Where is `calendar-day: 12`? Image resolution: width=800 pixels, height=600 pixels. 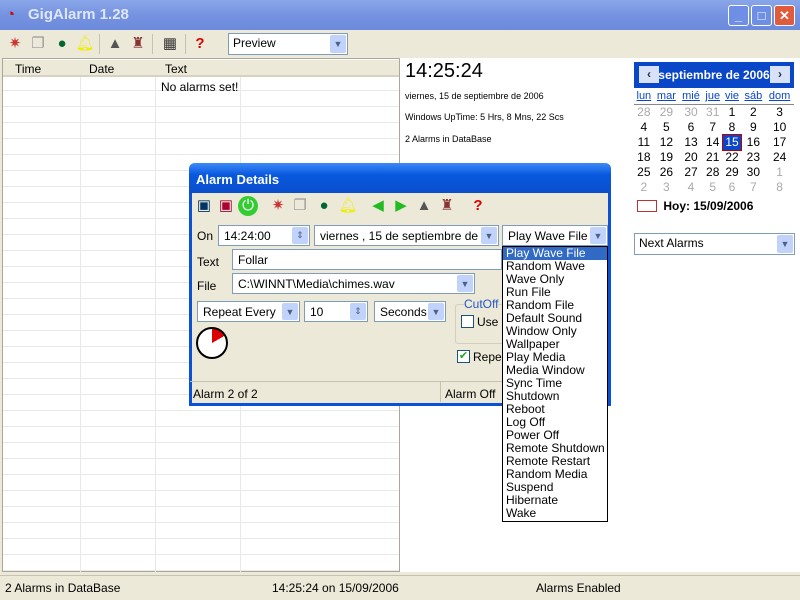
calendar-day: 12 is located at coordinates (666, 142).